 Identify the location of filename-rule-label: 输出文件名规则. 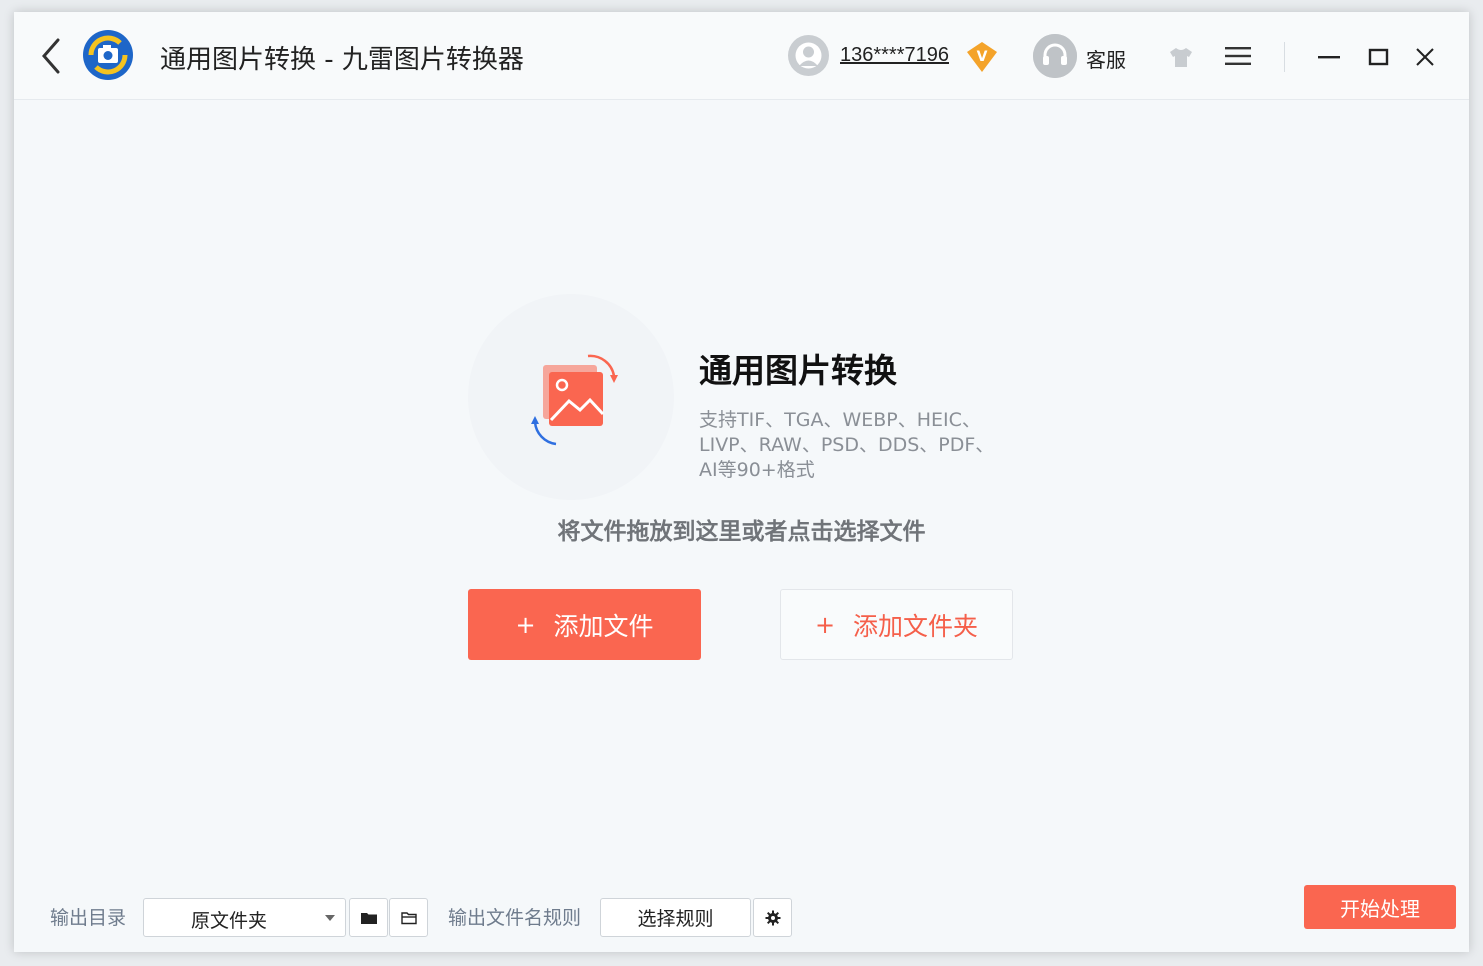
(515, 918).